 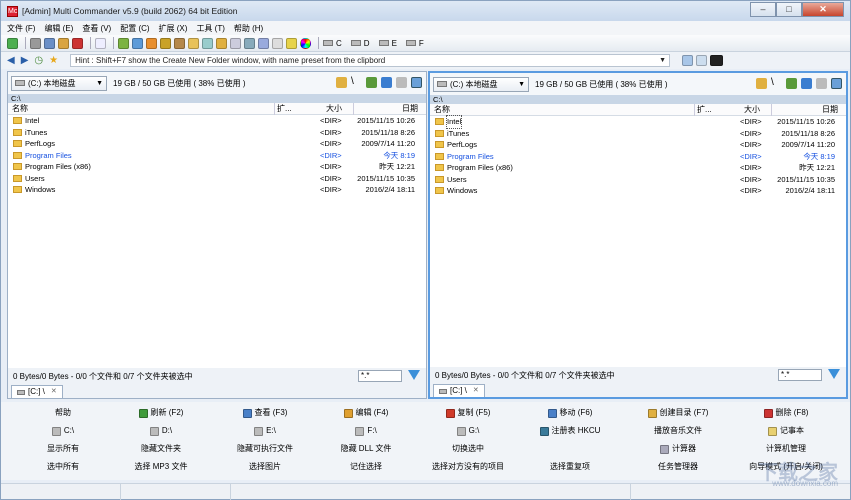 What do you see at coordinates (265, 431) in the screenshot?
I see `fkey-button: E:\` at bounding box center [265, 431].